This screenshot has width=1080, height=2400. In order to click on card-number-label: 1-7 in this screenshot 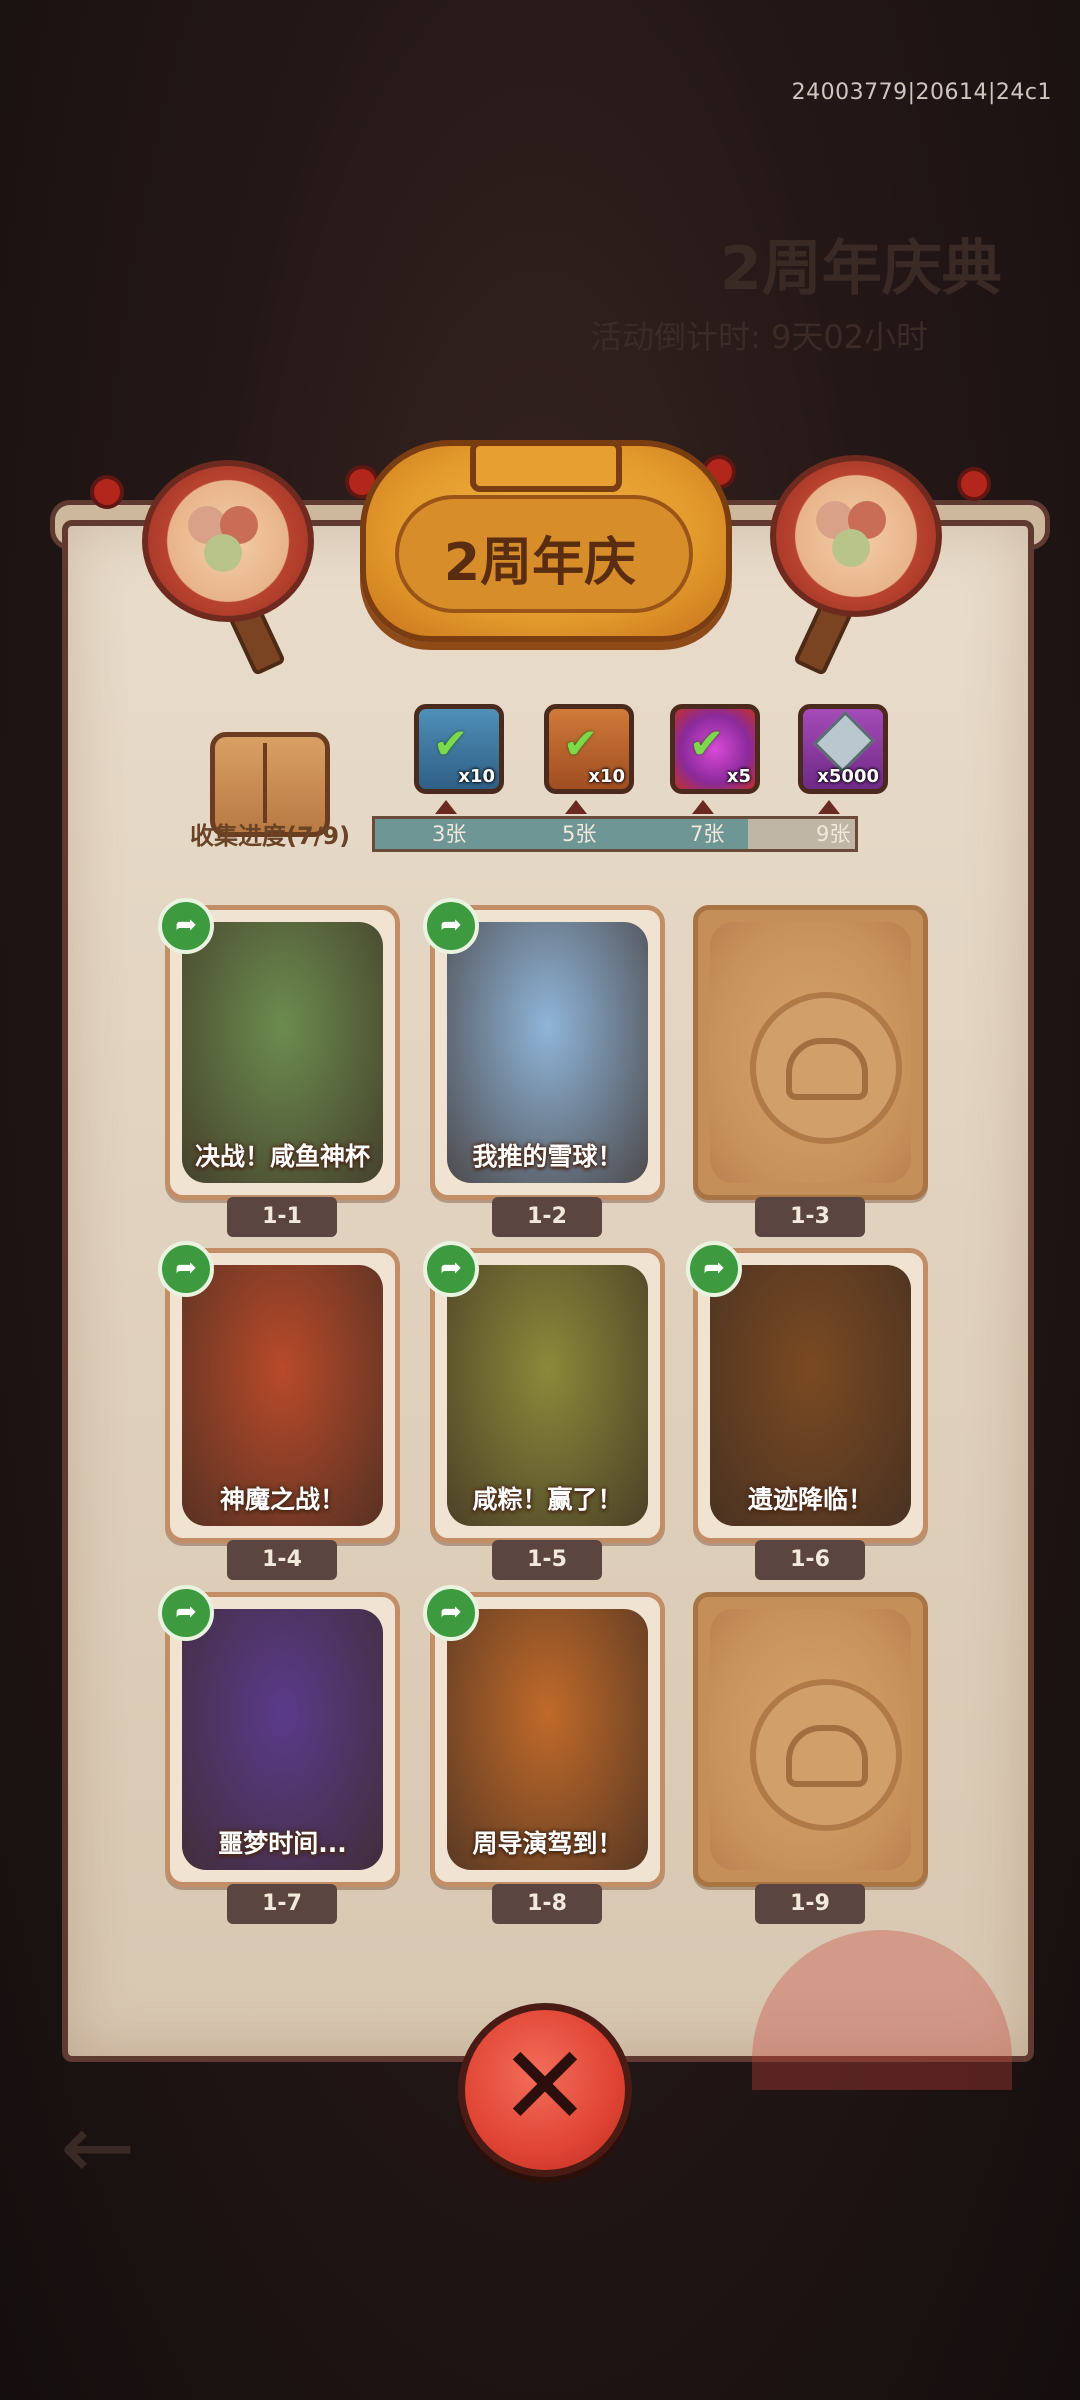, I will do `click(282, 1904)`.